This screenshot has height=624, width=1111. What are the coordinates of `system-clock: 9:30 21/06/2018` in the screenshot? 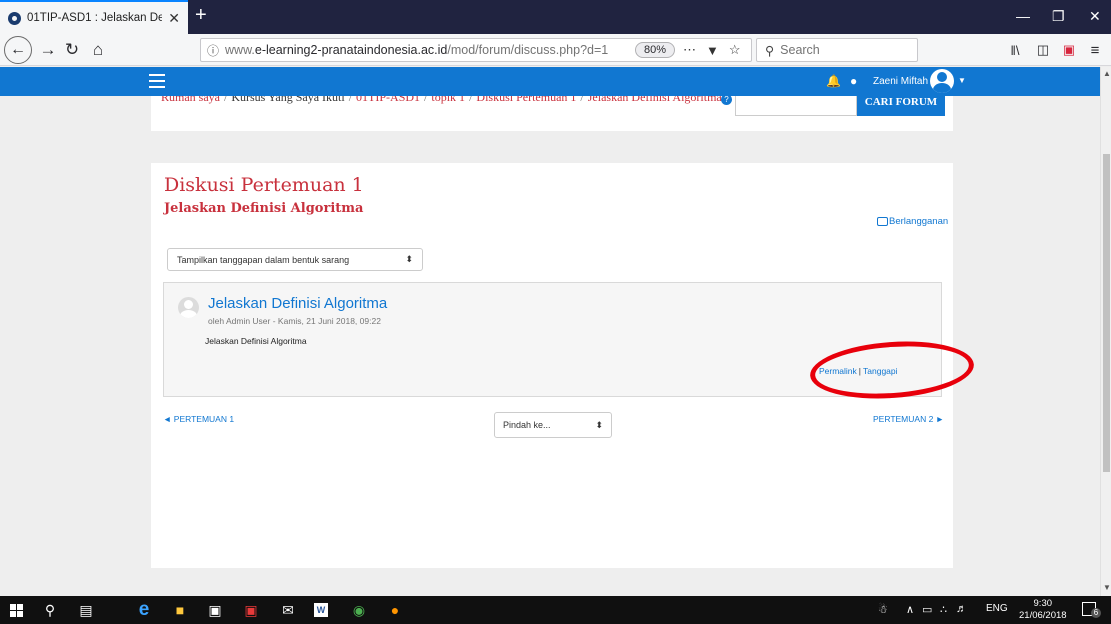 It's located at (1043, 610).